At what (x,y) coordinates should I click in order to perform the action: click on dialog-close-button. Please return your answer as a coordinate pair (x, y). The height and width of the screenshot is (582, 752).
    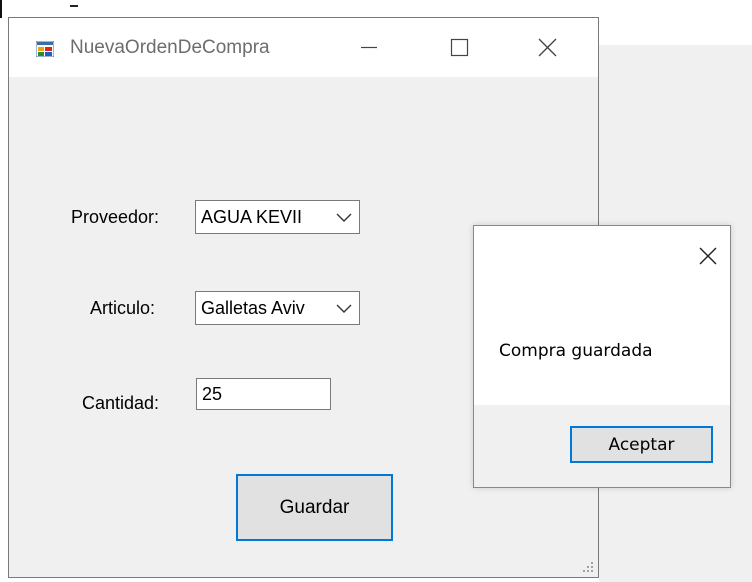
    Looking at the image, I should click on (708, 256).